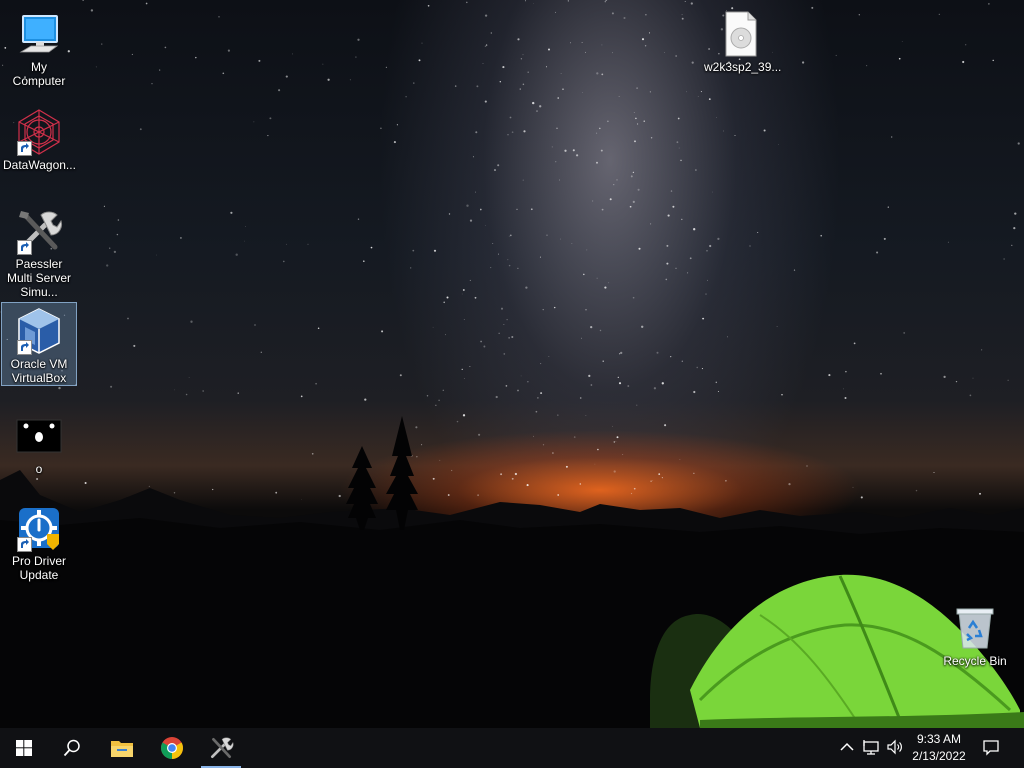 Image resolution: width=1024 pixels, height=768 pixels. I want to click on folder-icon, so click(122, 749).